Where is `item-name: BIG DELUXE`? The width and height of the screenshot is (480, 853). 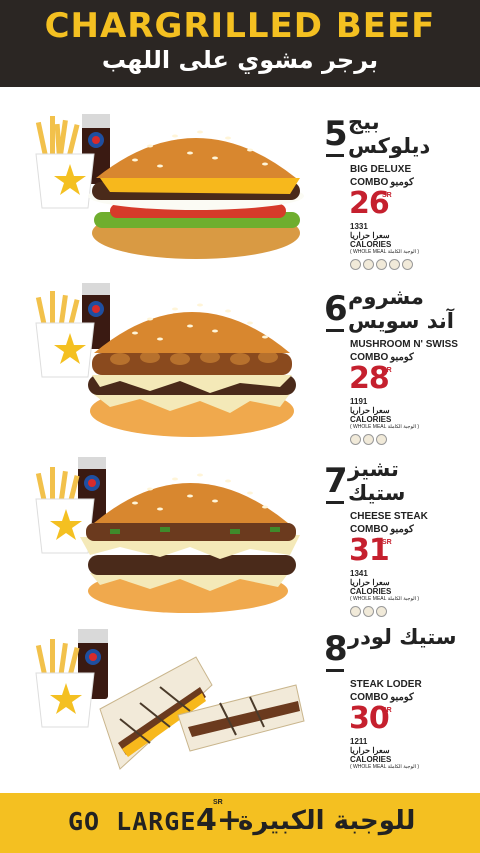 item-name: BIG DELUXE is located at coordinates (381, 169).